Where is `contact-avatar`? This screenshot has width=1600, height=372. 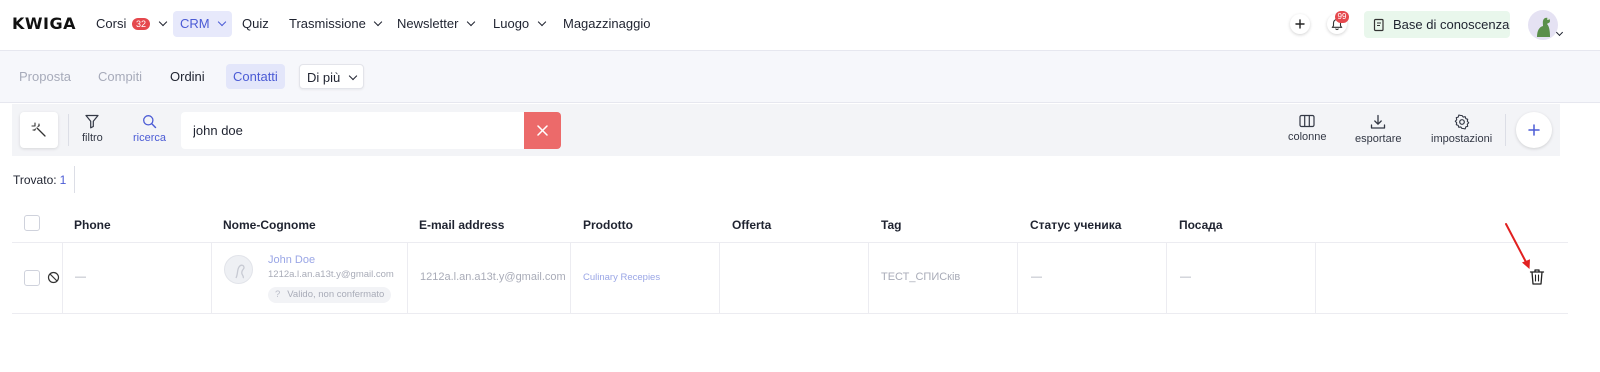
contact-avatar is located at coordinates (238, 269).